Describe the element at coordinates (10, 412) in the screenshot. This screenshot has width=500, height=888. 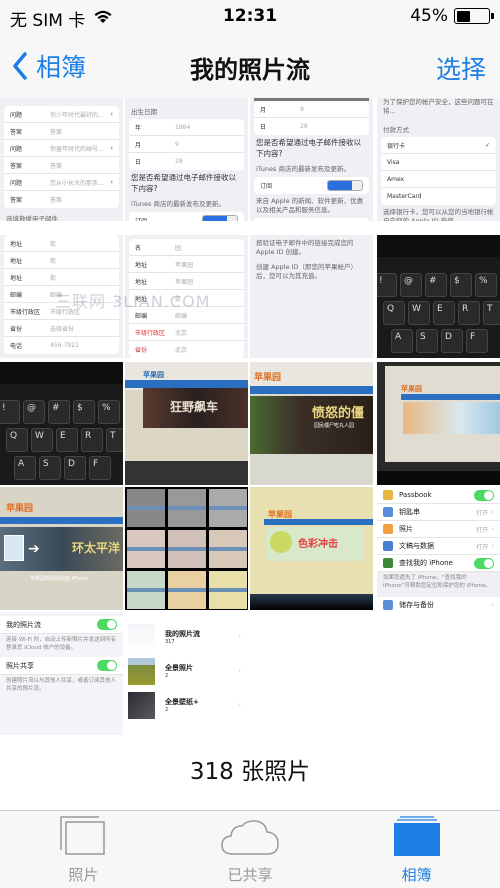
I see `keyboard-key: !` at that location.